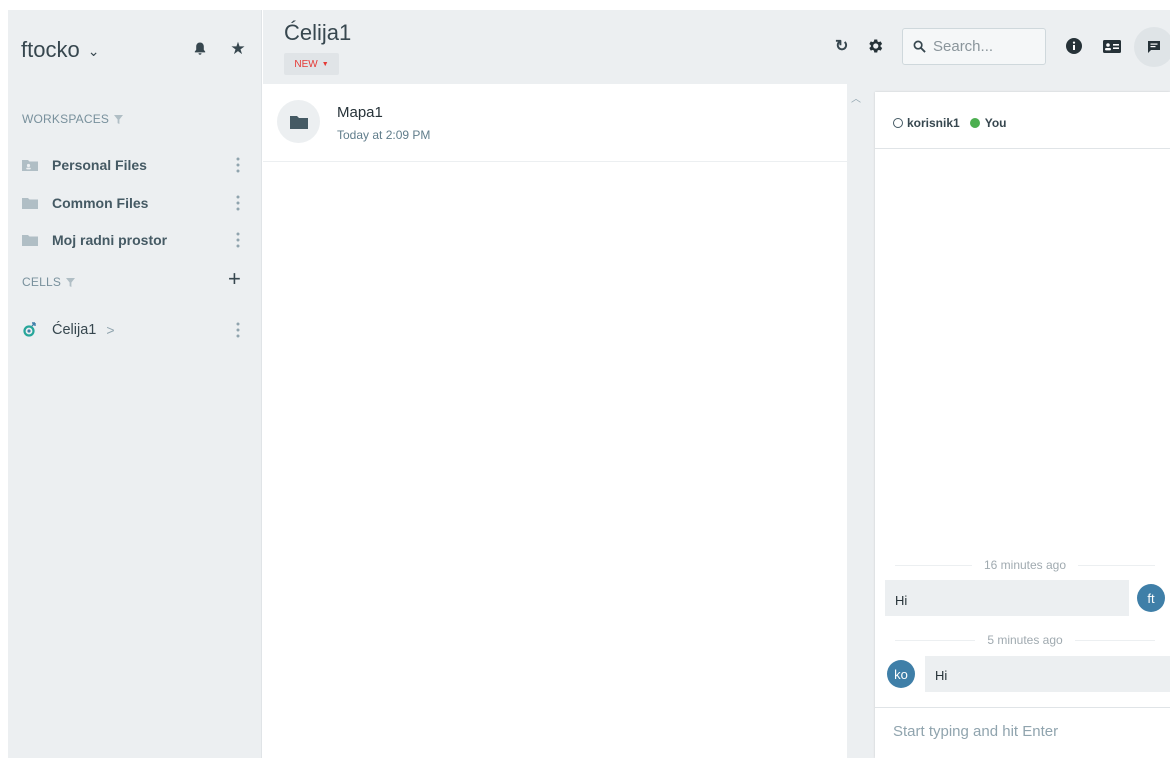 Image resolution: width=1170 pixels, height=758 pixels. Describe the element at coordinates (974, 123) in the screenshot. I see `online-status-icon` at that location.